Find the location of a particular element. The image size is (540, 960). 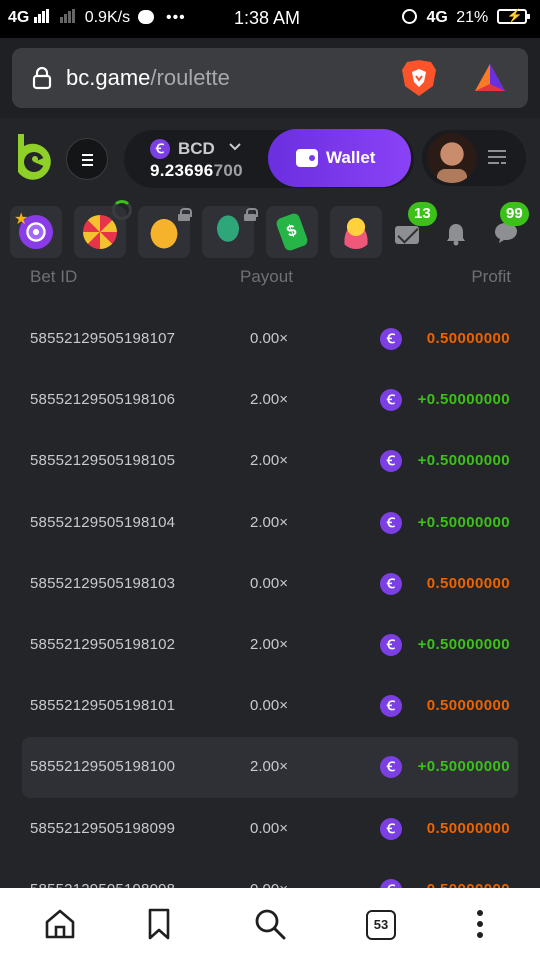

bookmark-icon is located at coordinates (159, 924).